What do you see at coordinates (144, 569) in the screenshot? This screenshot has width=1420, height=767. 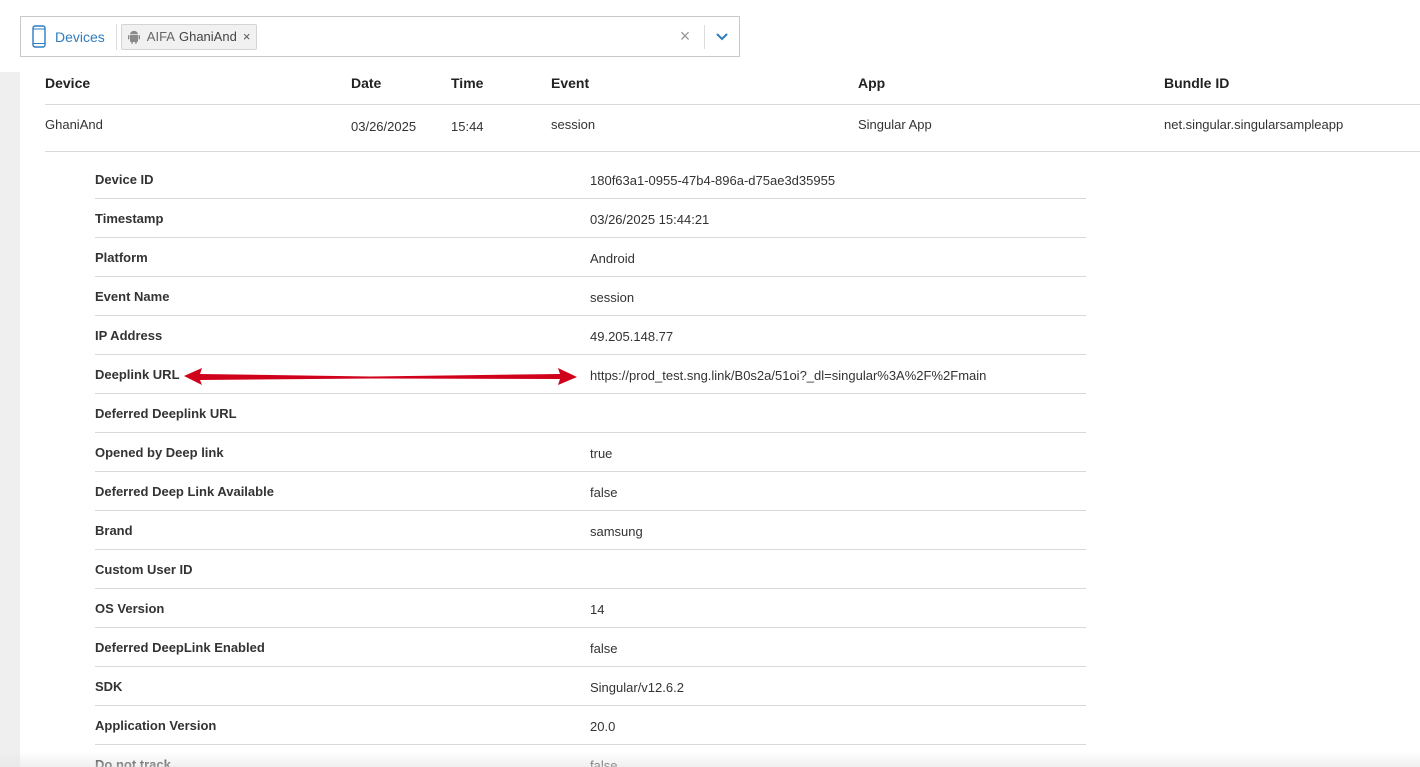 I see `detail-key: Custom User ID` at bounding box center [144, 569].